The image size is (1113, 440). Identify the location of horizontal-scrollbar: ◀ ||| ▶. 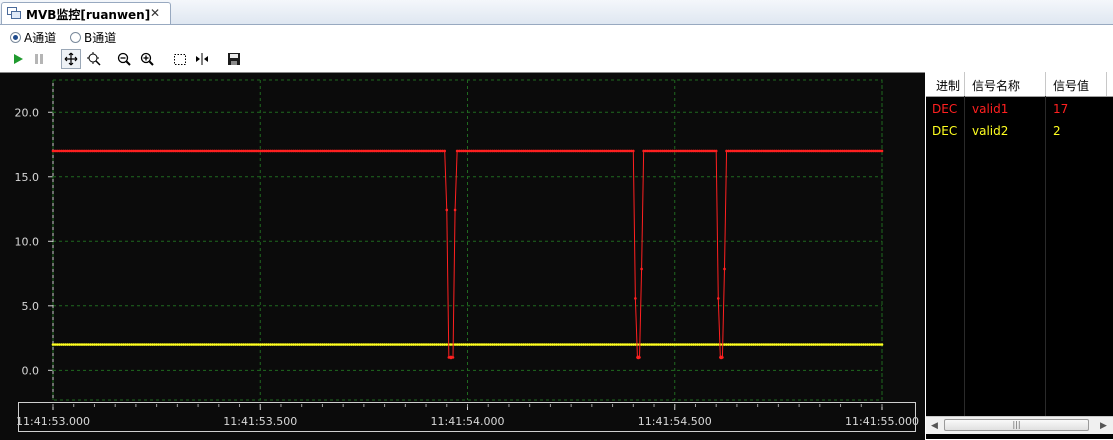
(1019, 425).